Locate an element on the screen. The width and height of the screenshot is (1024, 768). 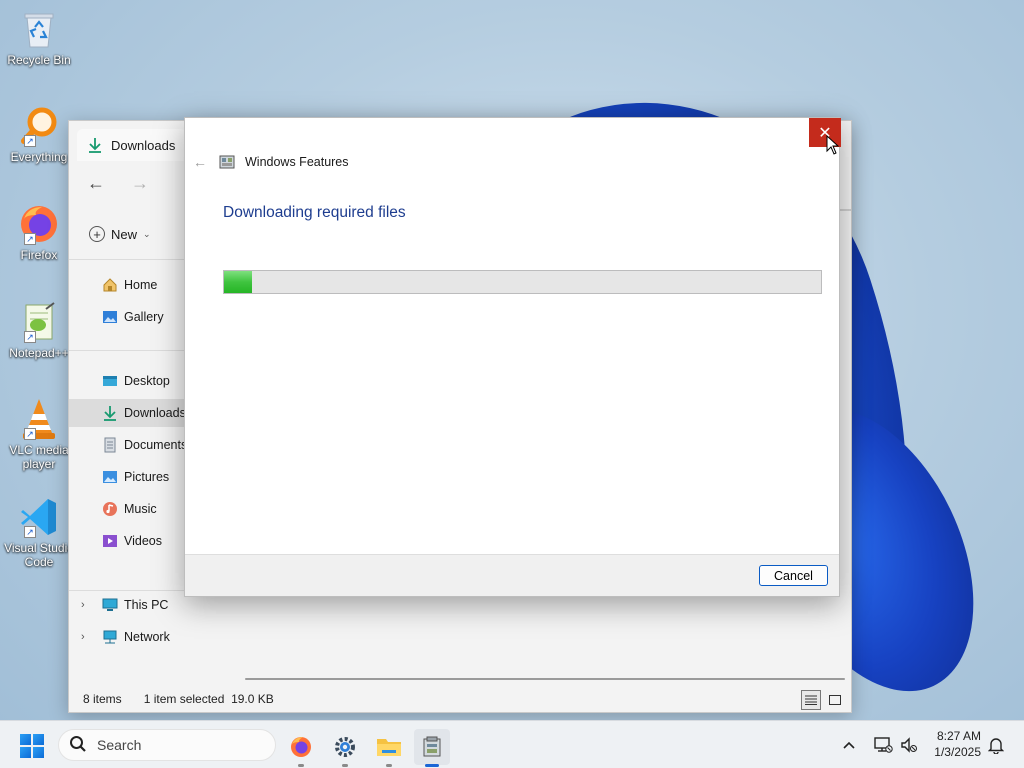
mouse-pointer-icon is located at coordinates (833, 146).